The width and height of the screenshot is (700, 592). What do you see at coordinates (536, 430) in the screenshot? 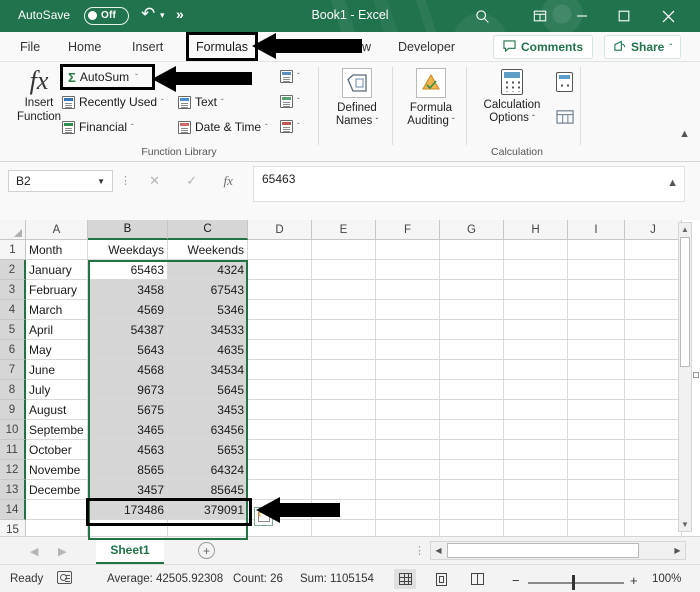
I see `cell-H10` at bounding box center [536, 430].